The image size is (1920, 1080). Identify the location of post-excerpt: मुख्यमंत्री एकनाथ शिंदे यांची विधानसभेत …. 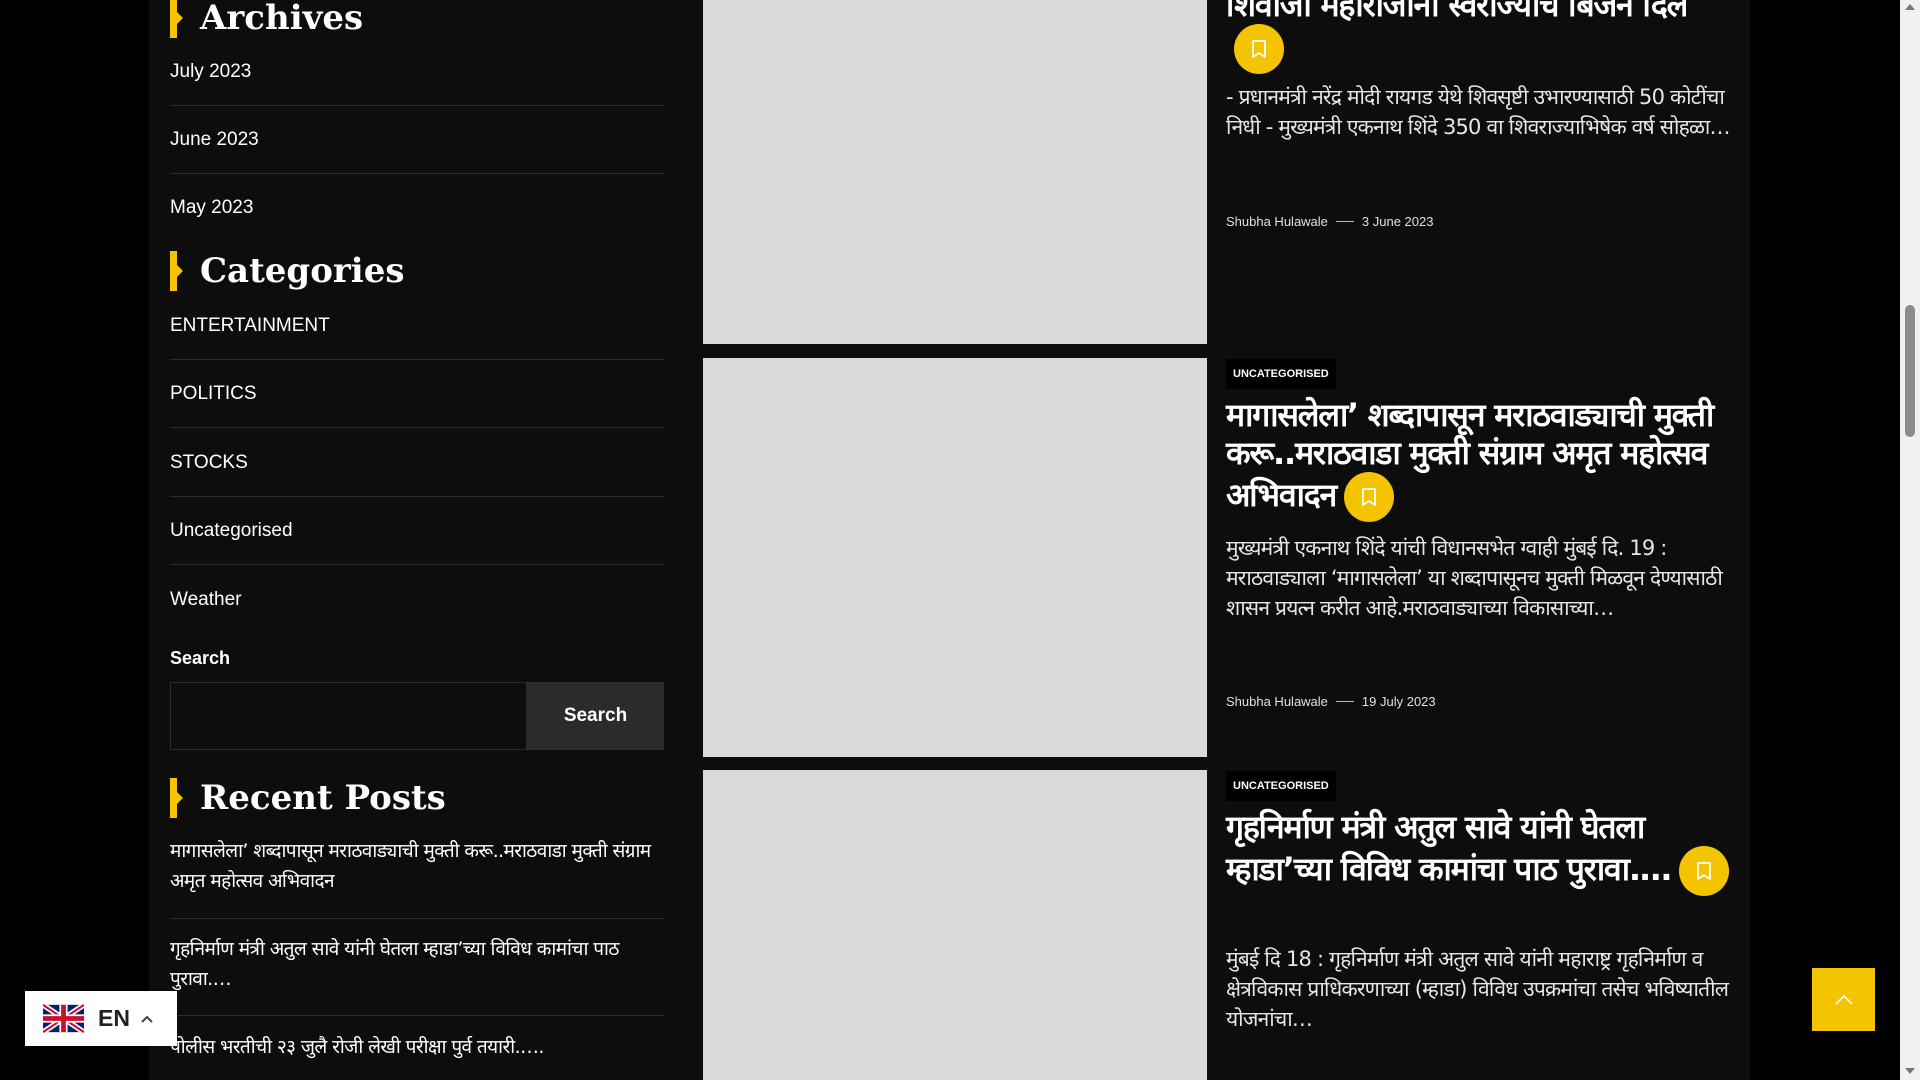
(1474, 578).